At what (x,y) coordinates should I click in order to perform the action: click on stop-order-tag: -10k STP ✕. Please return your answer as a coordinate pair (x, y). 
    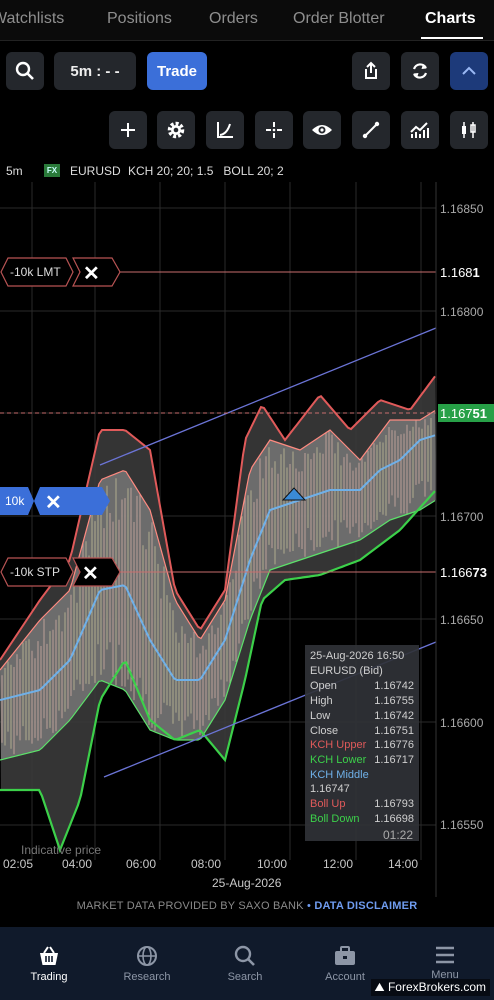
    Looking at the image, I should click on (60, 572).